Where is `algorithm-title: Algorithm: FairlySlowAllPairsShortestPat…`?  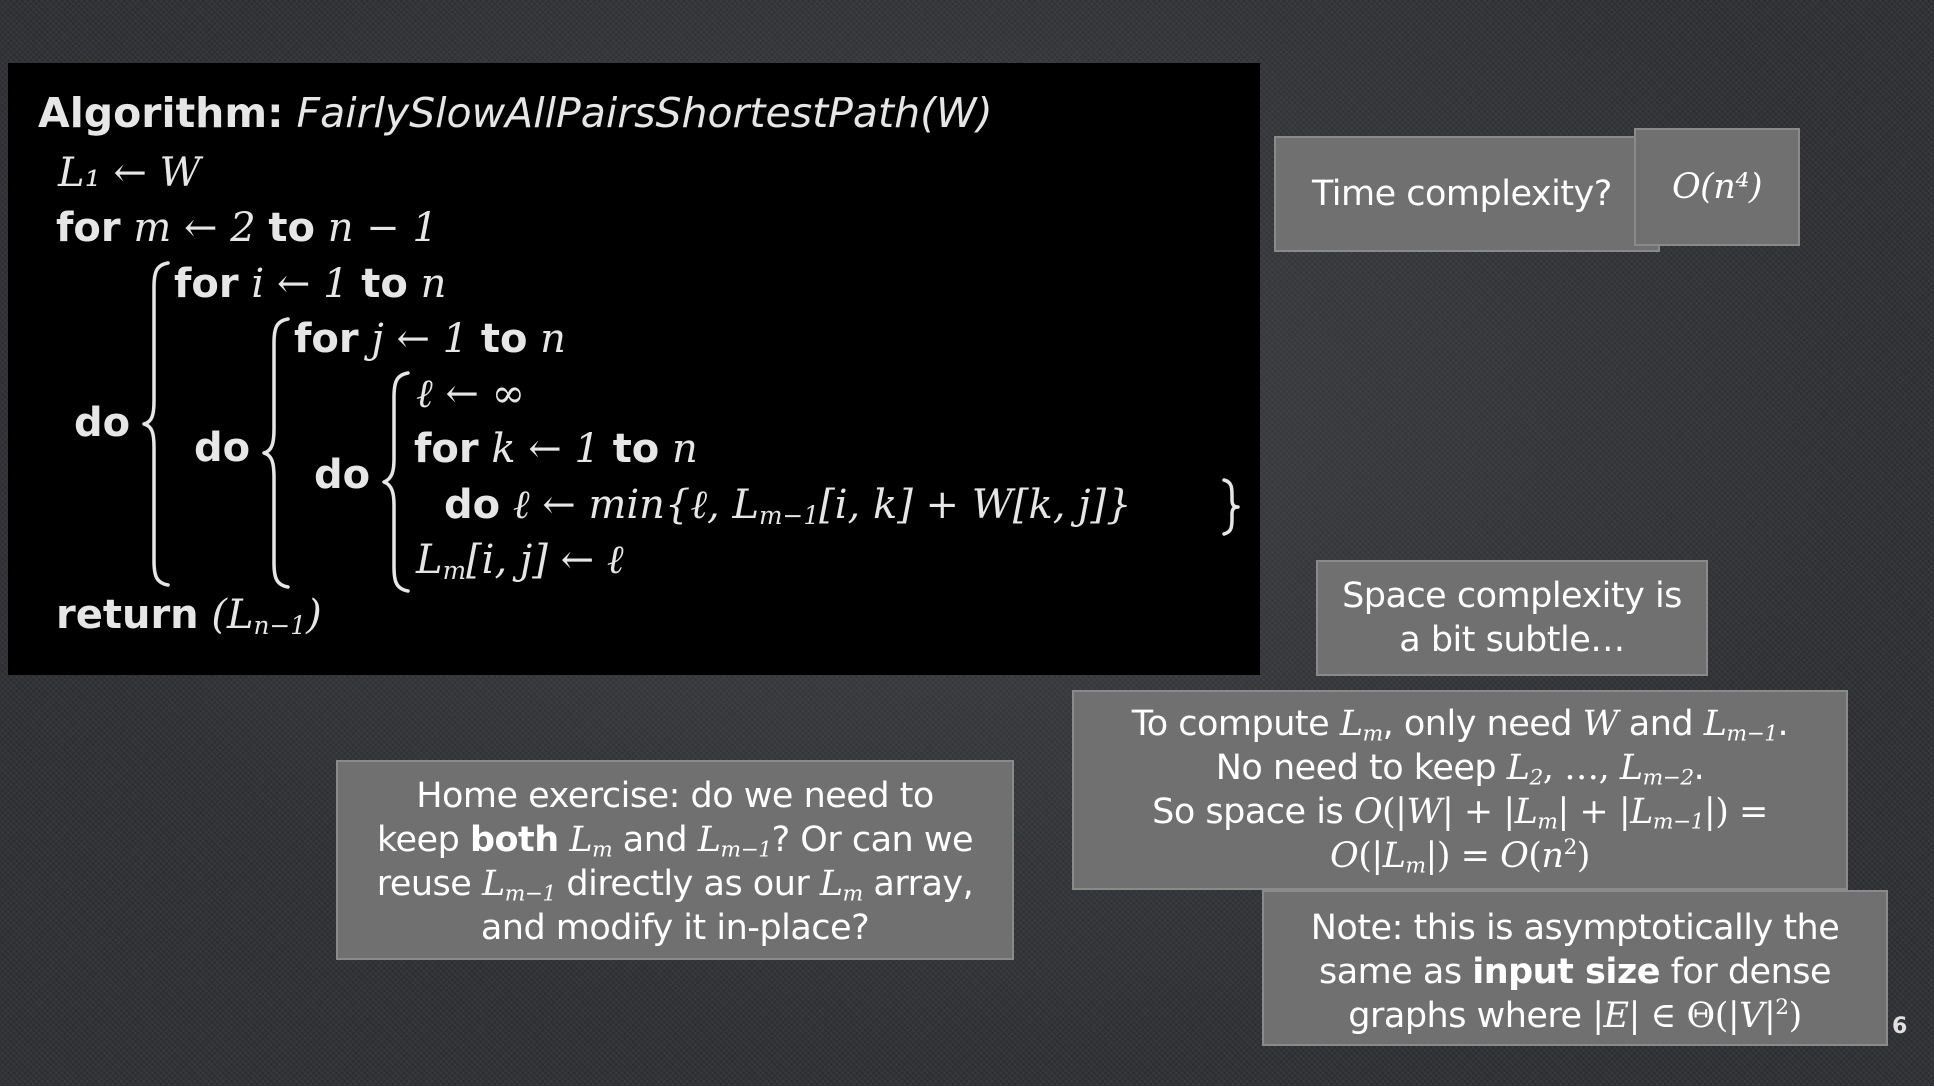 algorithm-title: Algorithm: FairlySlowAllPairsShortestPat… is located at coordinates (515, 113).